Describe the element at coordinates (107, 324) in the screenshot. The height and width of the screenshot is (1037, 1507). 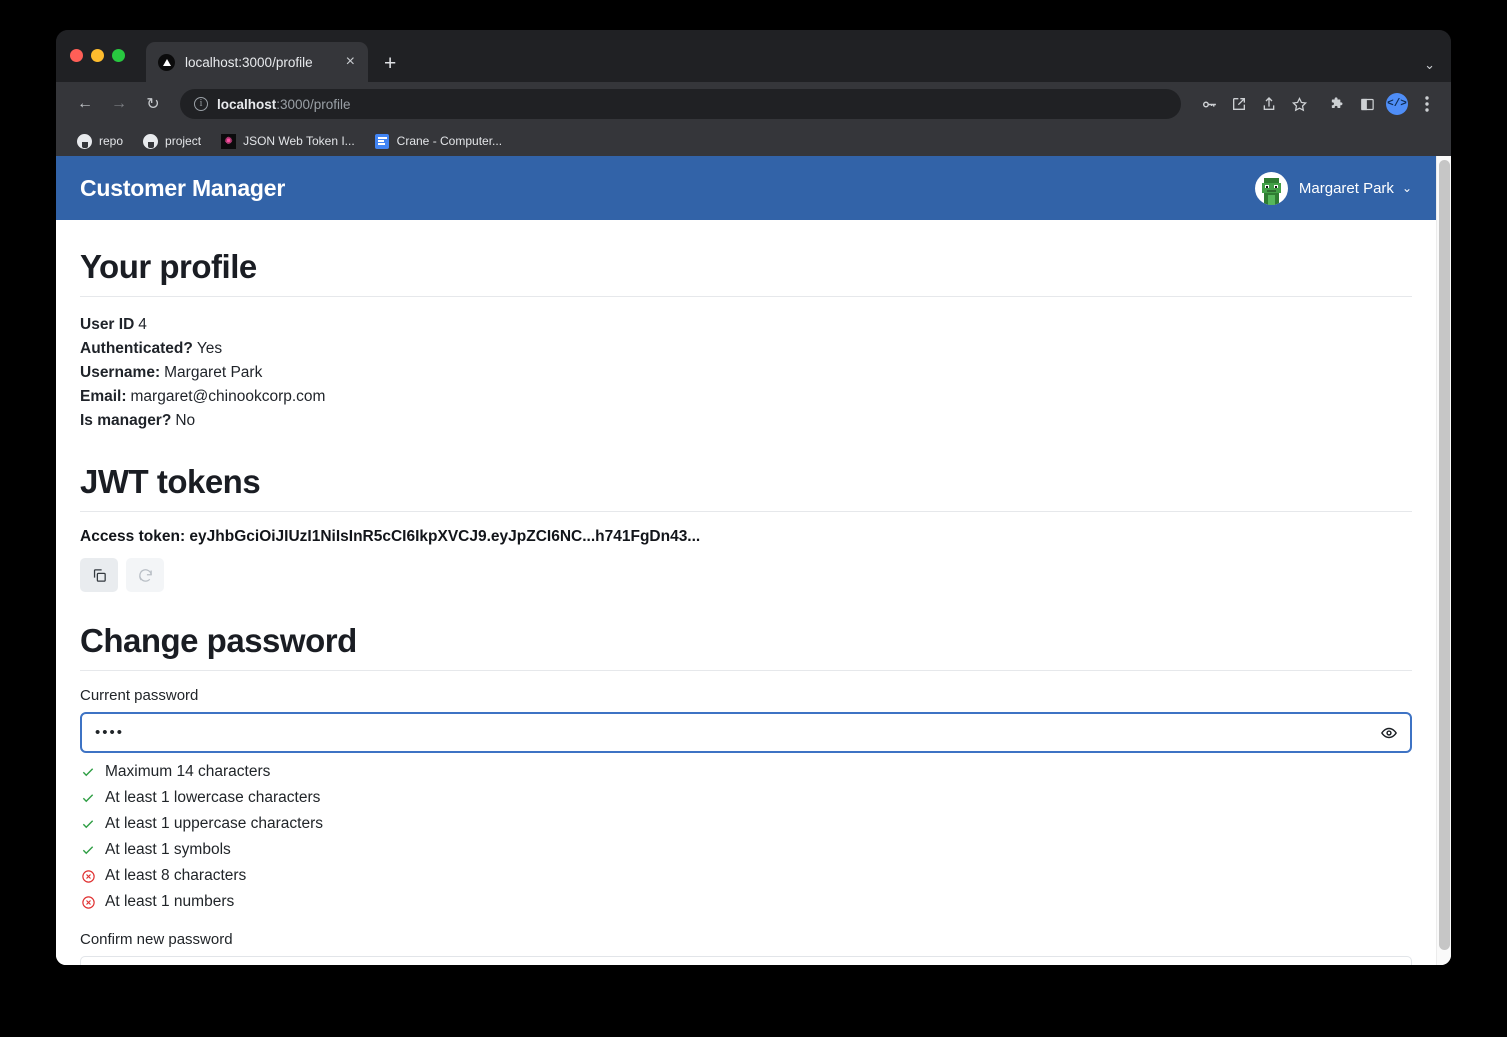
I see `field-label: User ID` at that location.